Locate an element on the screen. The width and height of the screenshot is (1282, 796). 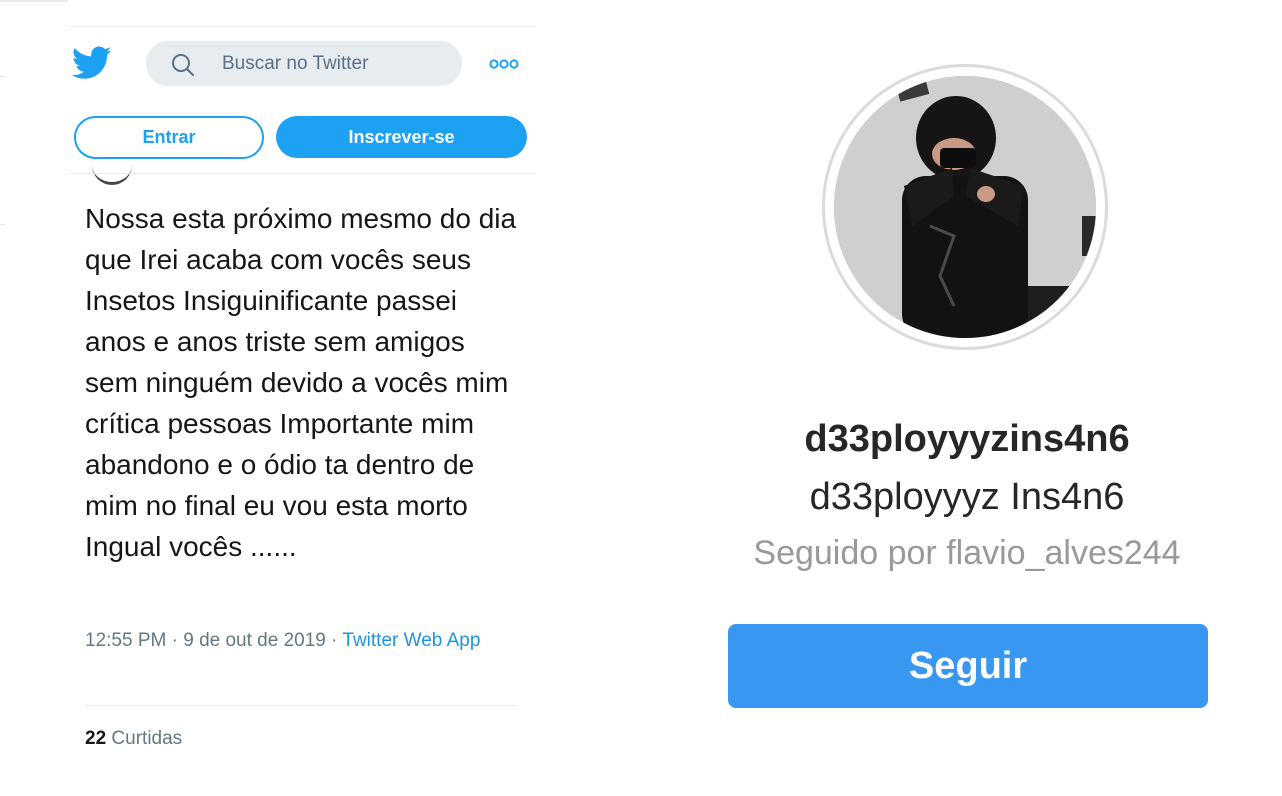
profile-avatar is located at coordinates (965, 207).